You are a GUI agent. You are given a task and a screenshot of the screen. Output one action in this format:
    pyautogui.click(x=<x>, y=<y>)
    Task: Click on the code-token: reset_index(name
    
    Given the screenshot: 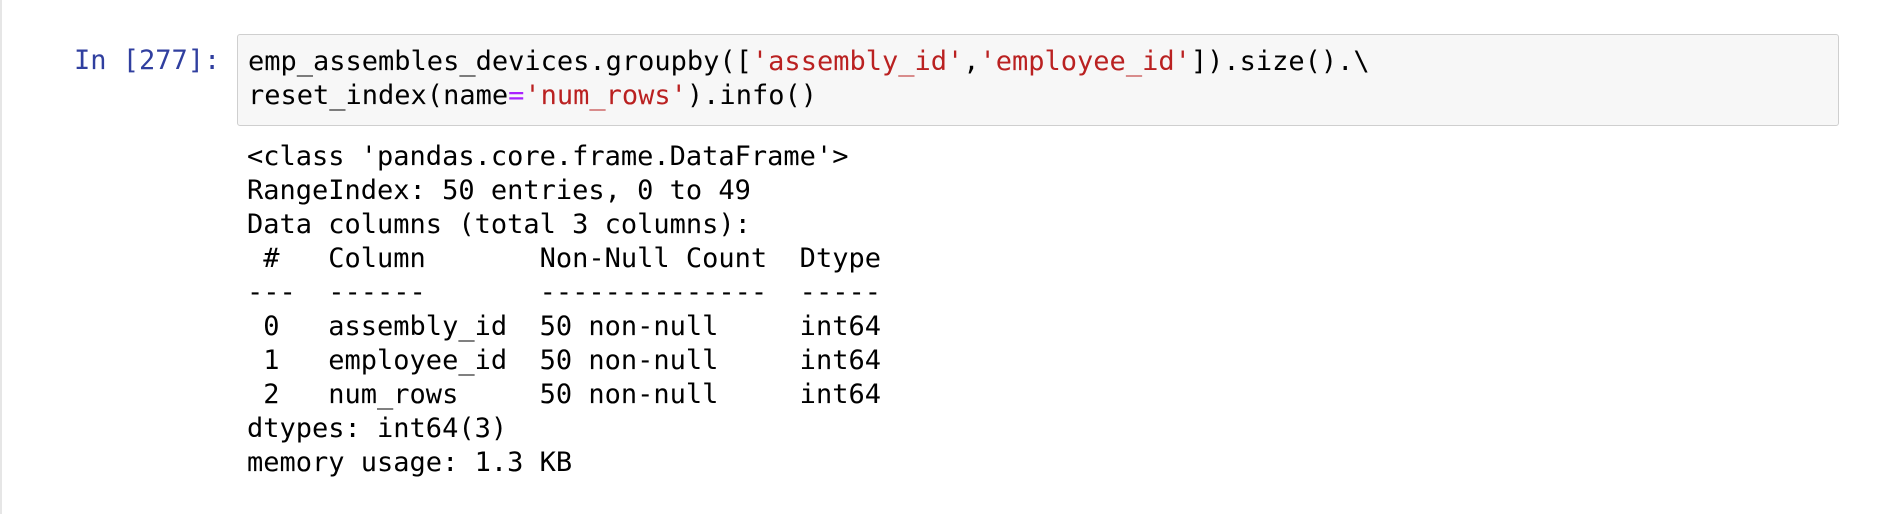 What is the action you would take?
    pyautogui.click(x=378, y=95)
    